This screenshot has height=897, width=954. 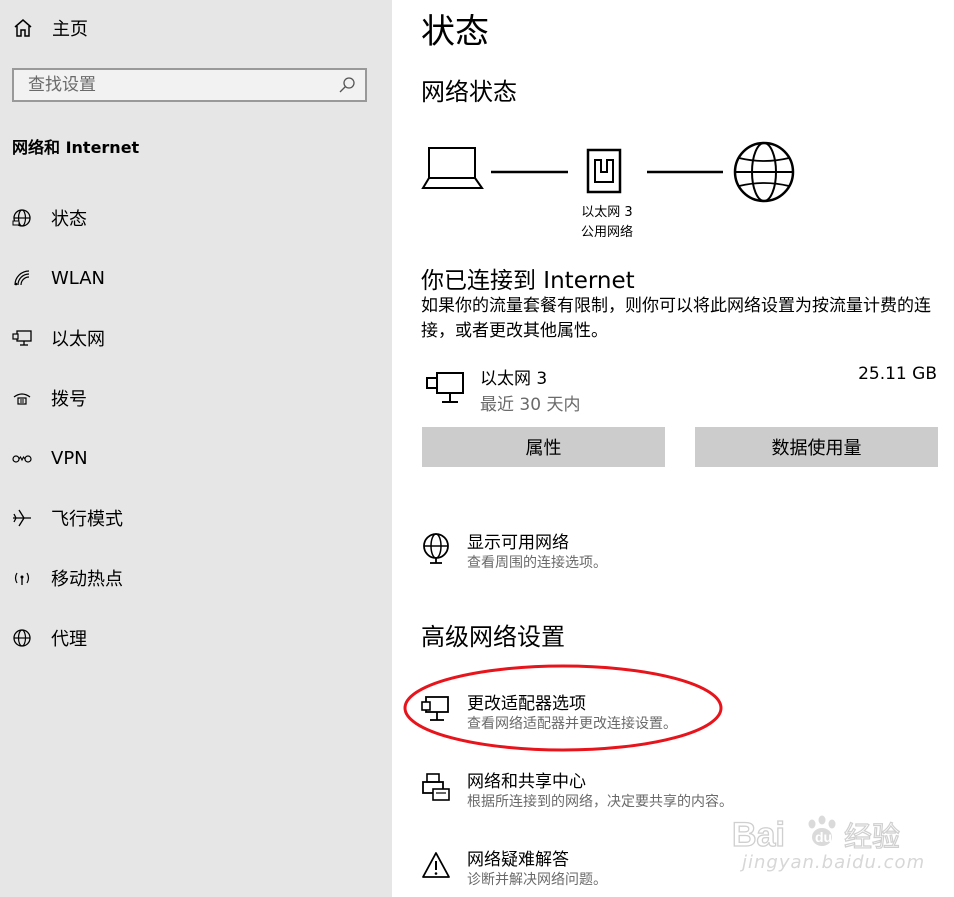 What do you see at coordinates (196, 278) in the screenshot?
I see `sidebar-item-wlan: WLAN` at bounding box center [196, 278].